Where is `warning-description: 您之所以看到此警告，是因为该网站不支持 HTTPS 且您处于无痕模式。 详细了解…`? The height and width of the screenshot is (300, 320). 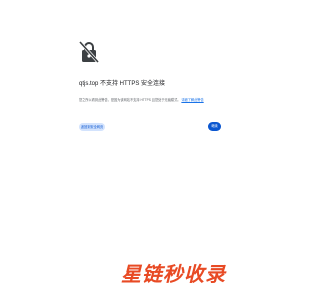
warning-description: 您之所以看到此警告，是因为该网站不支持 HTTPS 且您处于无痕模式。 详细了解… is located at coordinates (141, 100).